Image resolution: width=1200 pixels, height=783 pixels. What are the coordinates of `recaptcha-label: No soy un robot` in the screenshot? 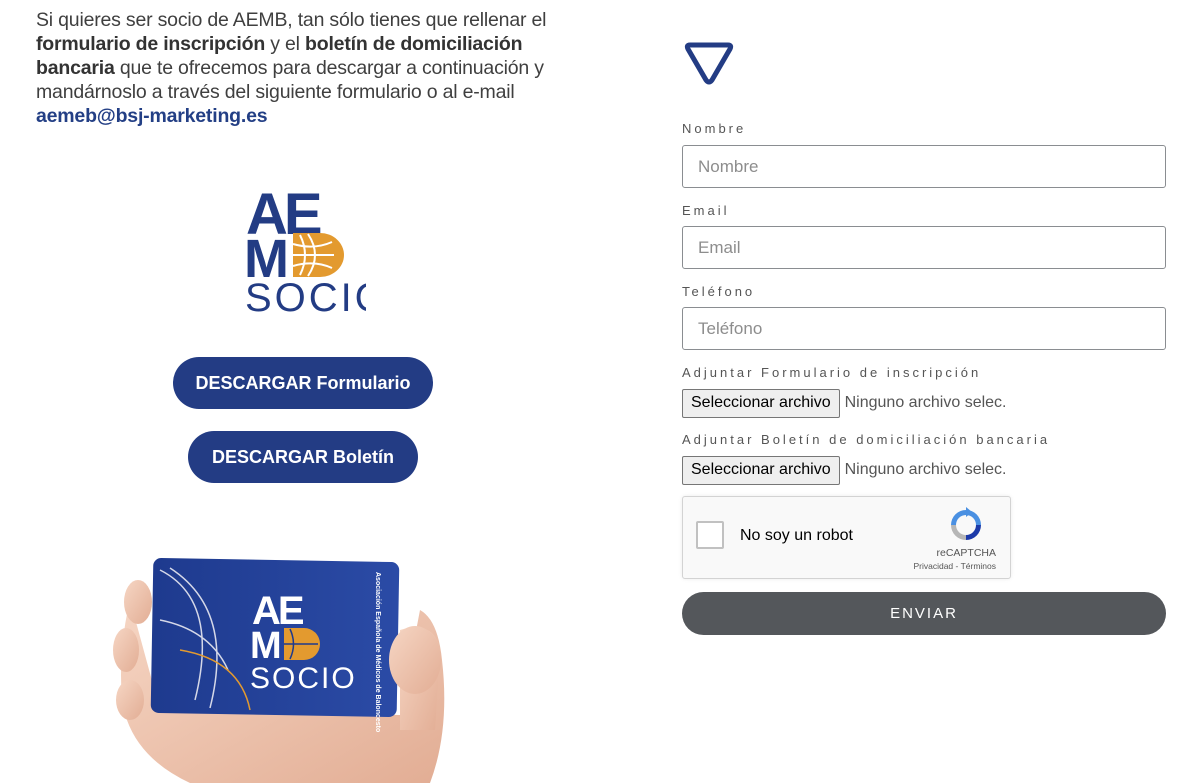 It's located at (796, 535).